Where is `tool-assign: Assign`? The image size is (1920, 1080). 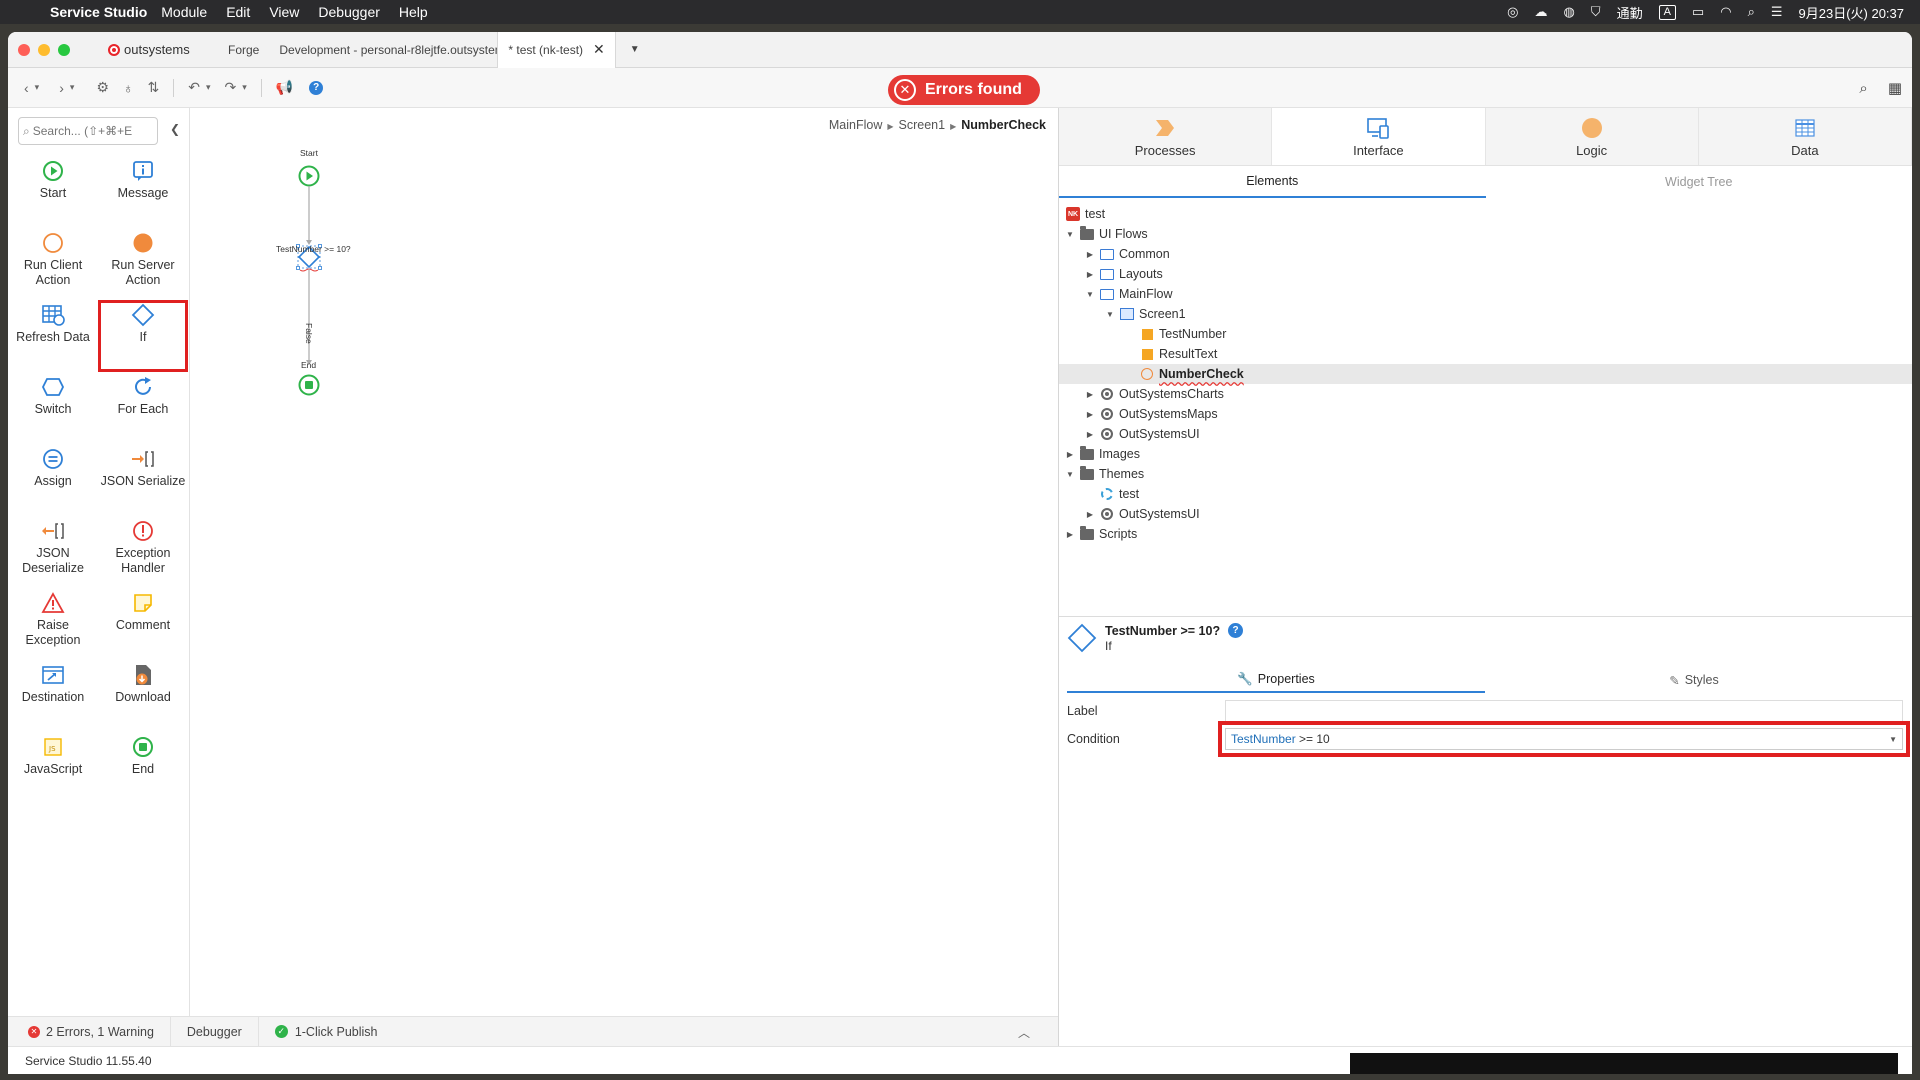 tool-assign: Assign is located at coordinates (53, 480).